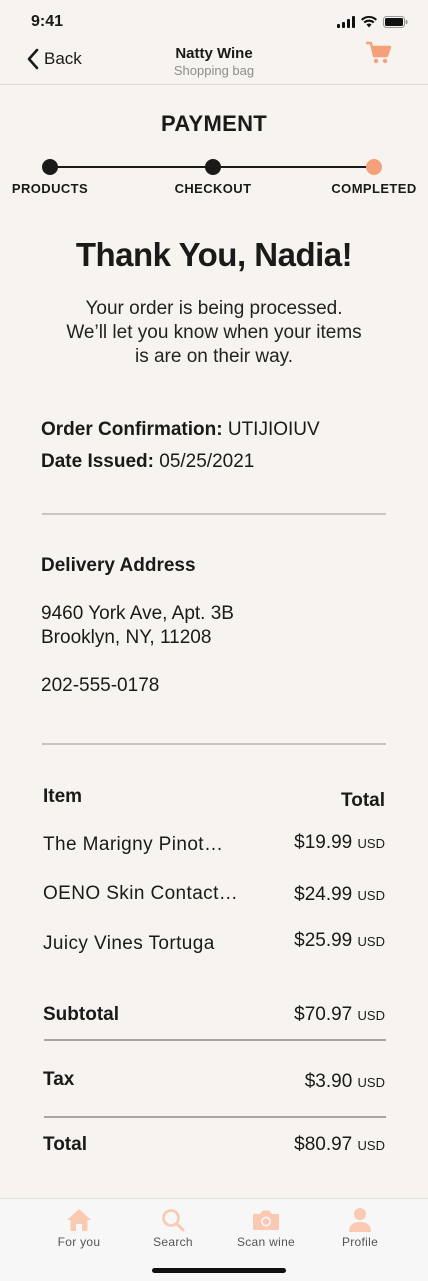  I want to click on cart-icon, so click(378, 52).